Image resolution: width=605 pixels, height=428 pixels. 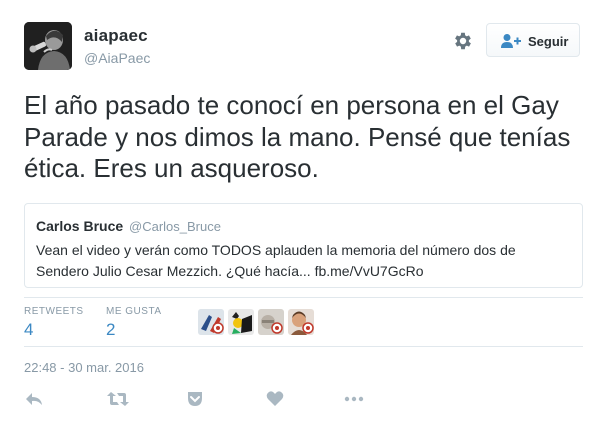 What do you see at coordinates (117, 58) in the screenshot?
I see `user-handle: @AiaPaec` at bounding box center [117, 58].